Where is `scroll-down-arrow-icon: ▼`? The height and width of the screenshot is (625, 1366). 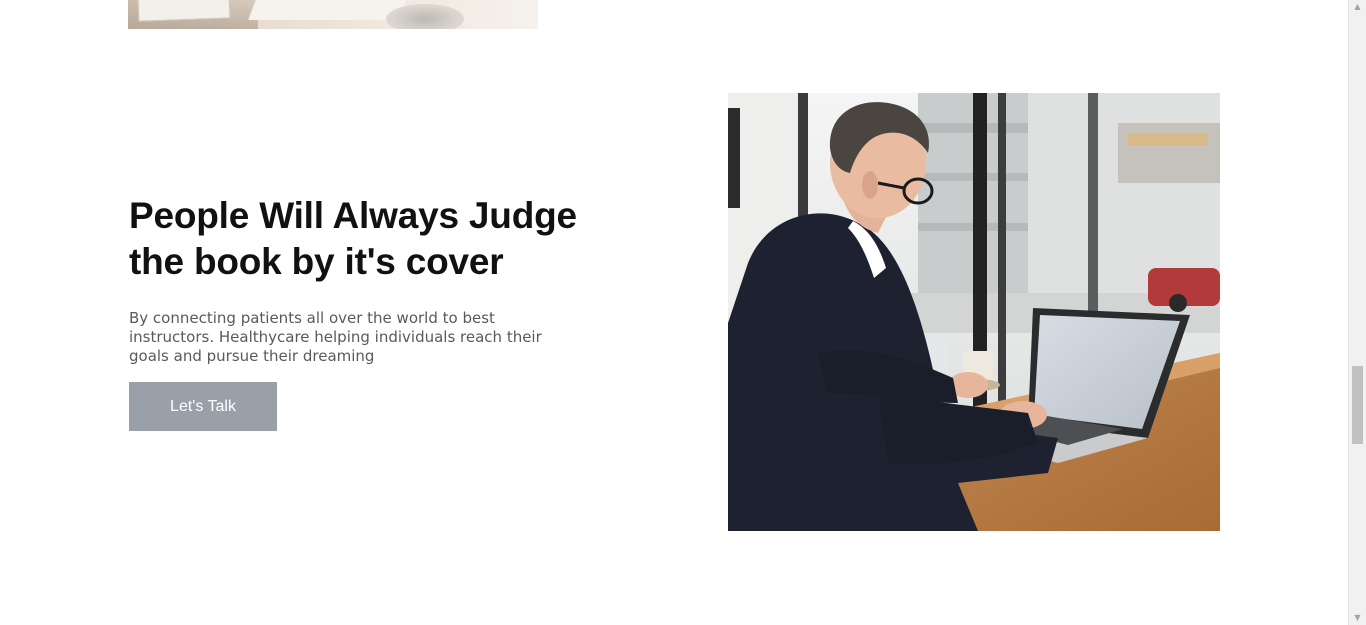
scroll-down-arrow-icon: ▼ is located at coordinates (1357, 618).